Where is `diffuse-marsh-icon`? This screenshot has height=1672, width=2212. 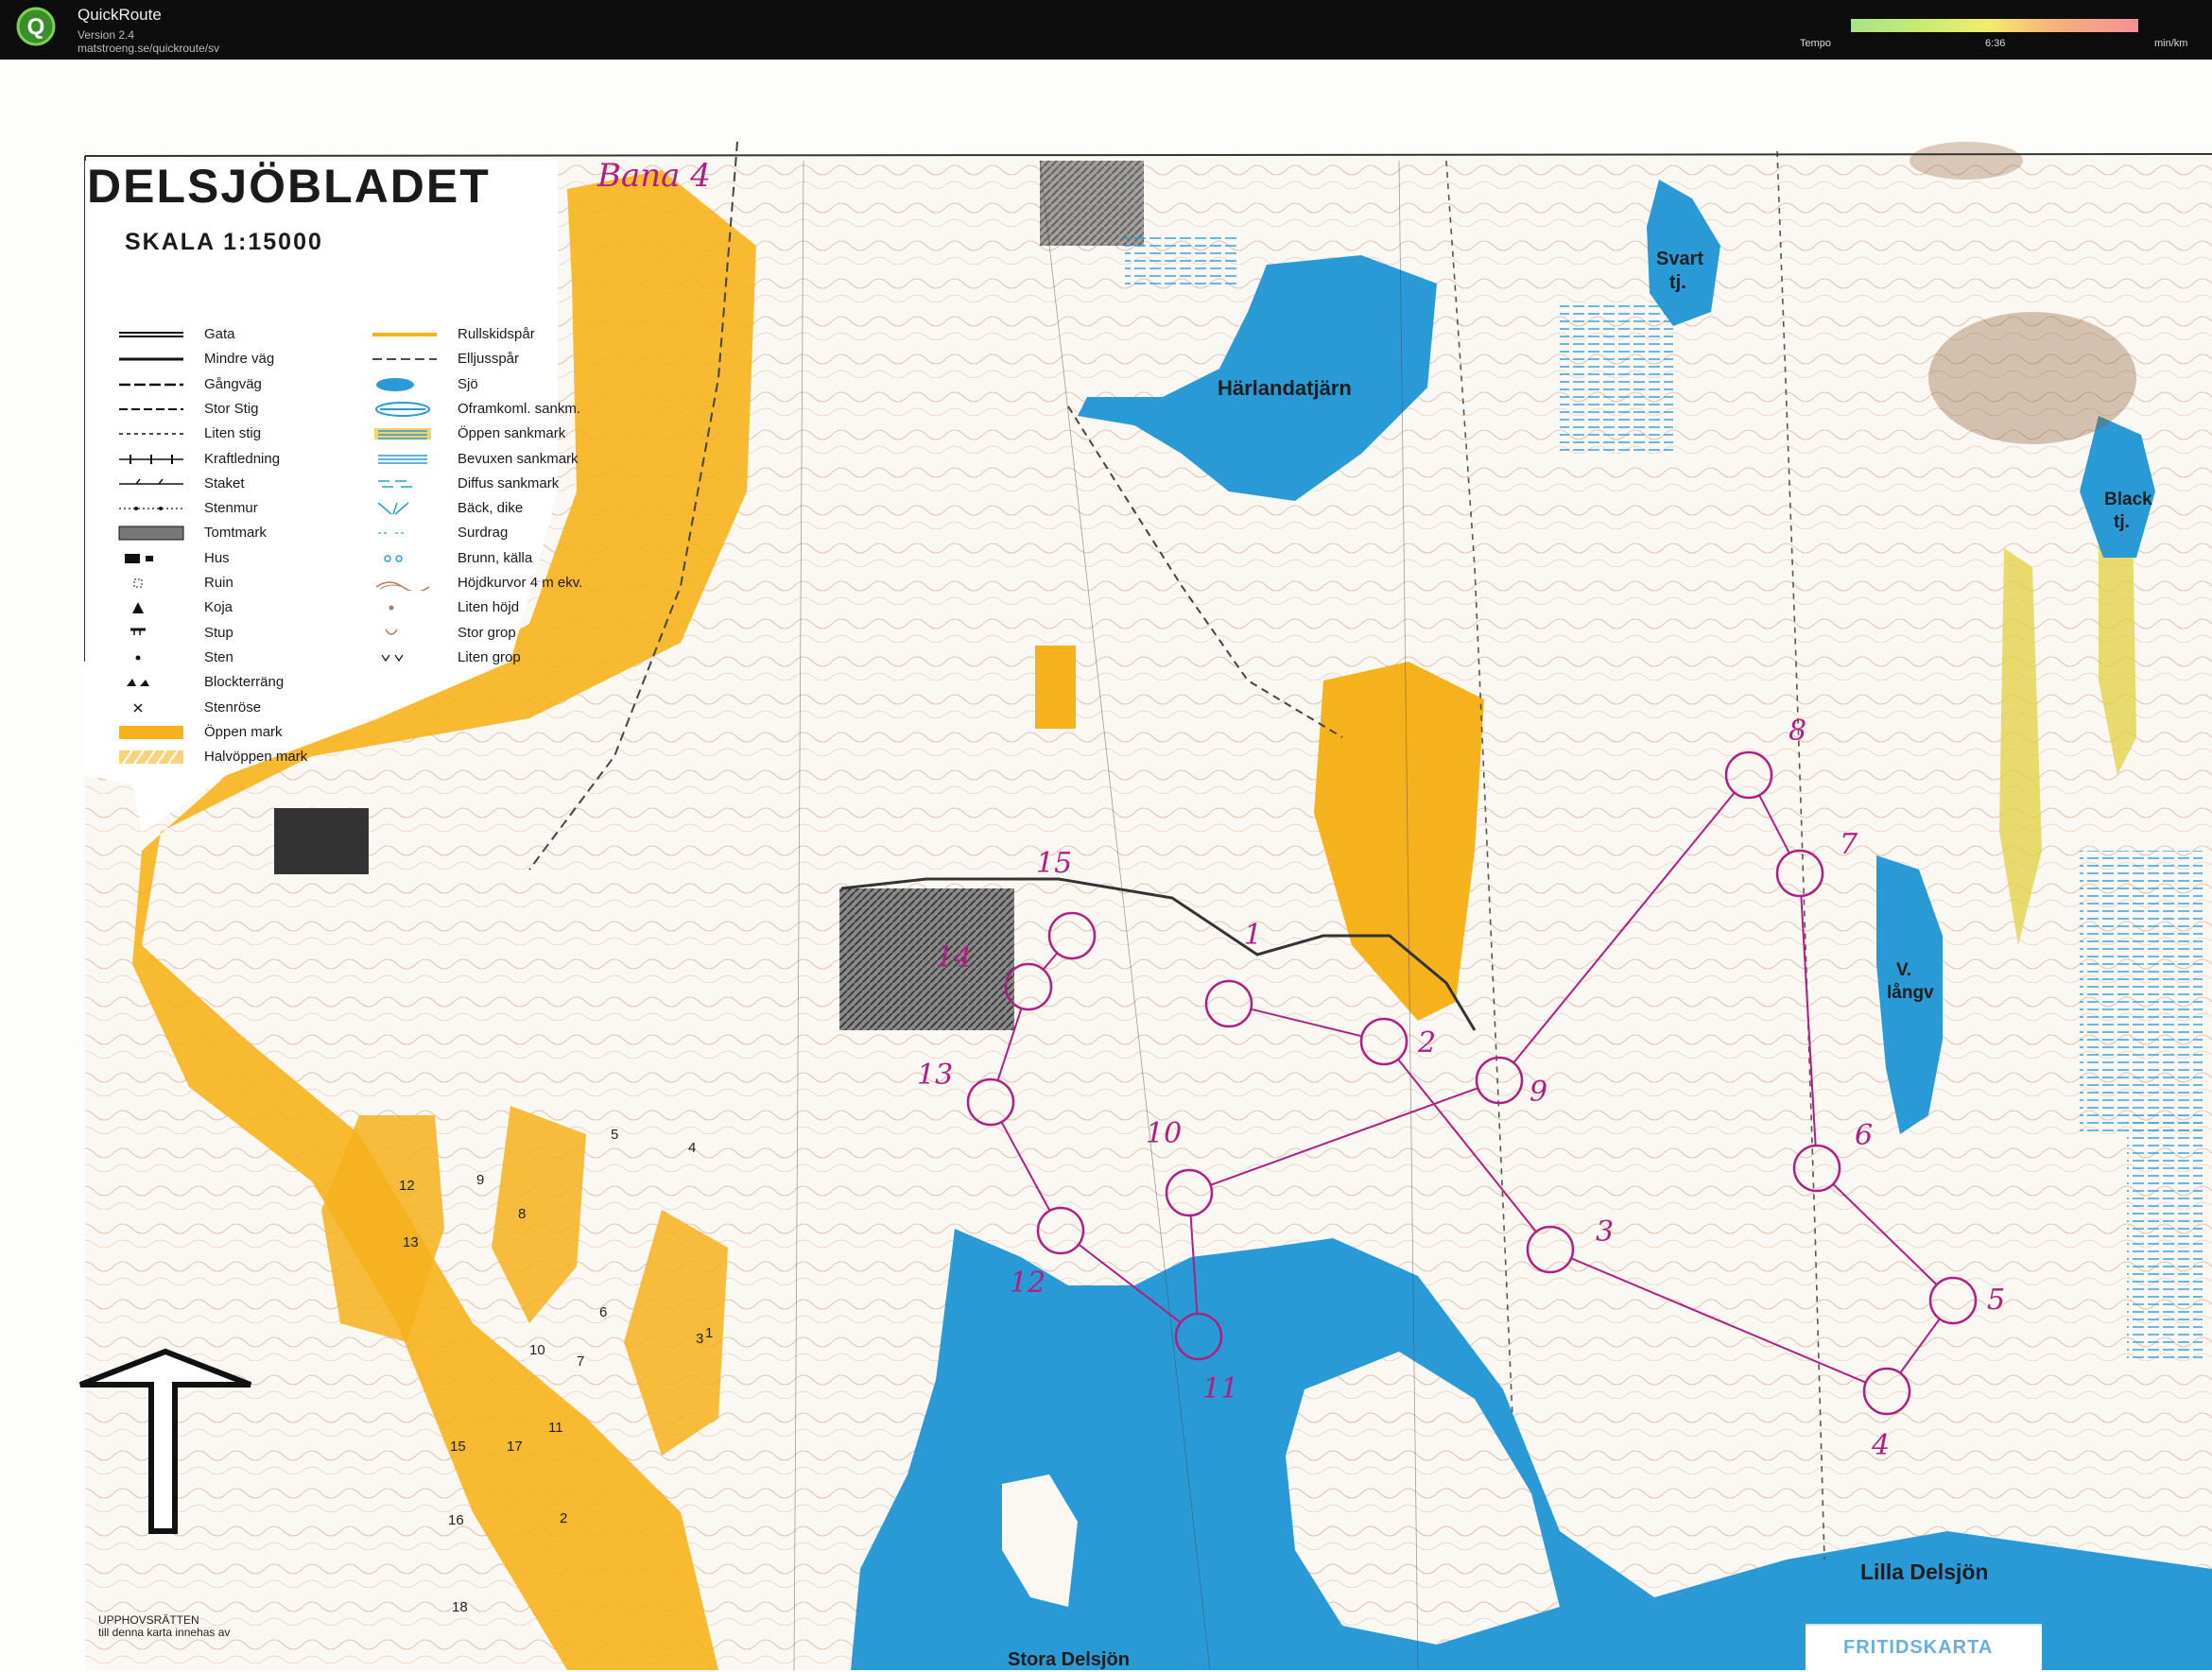 diffuse-marsh-icon is located at coordinates (395, 484).